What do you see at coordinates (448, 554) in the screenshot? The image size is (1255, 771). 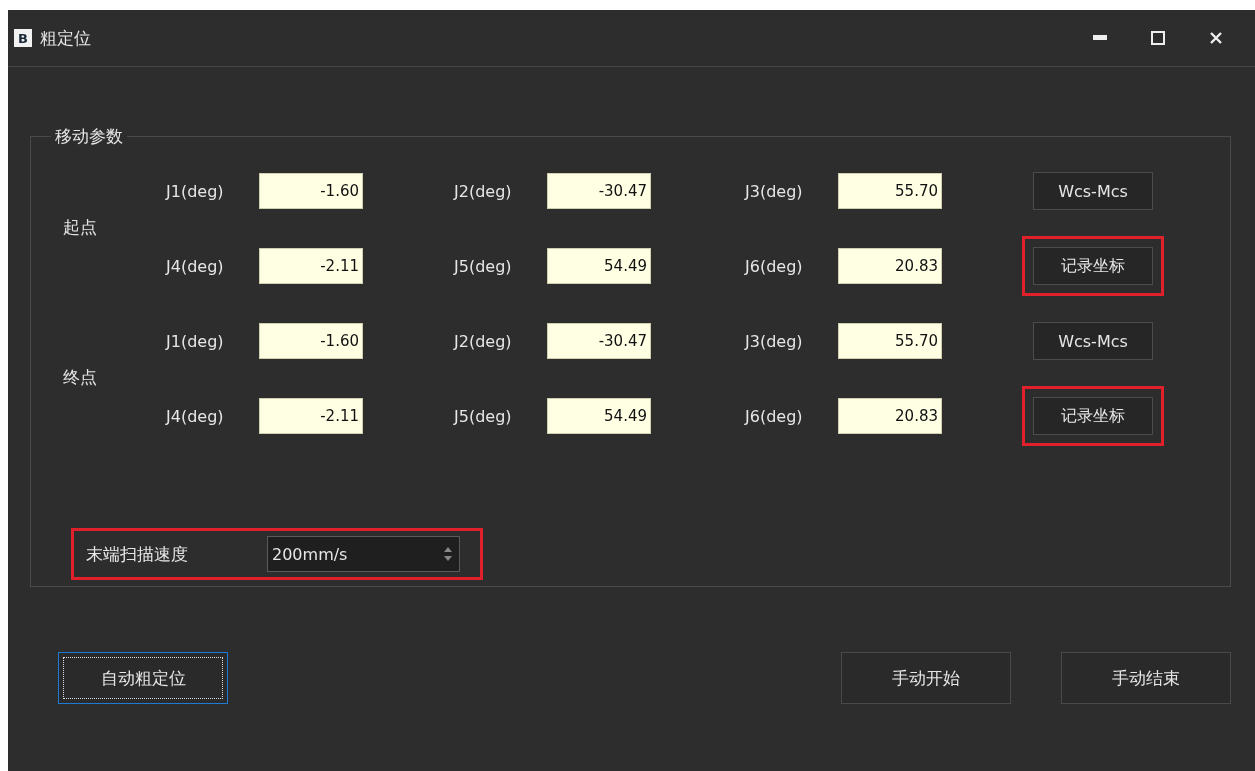 I see `spin-arrows-icon` at bounding box center [448, 554].